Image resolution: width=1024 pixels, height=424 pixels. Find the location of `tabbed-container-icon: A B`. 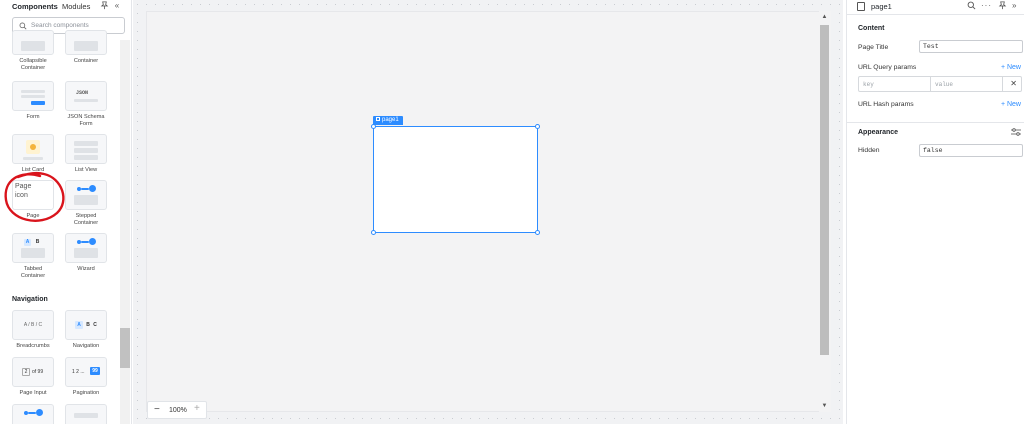

tabbed-container-icon: A B is located at coordinates (33, 248).